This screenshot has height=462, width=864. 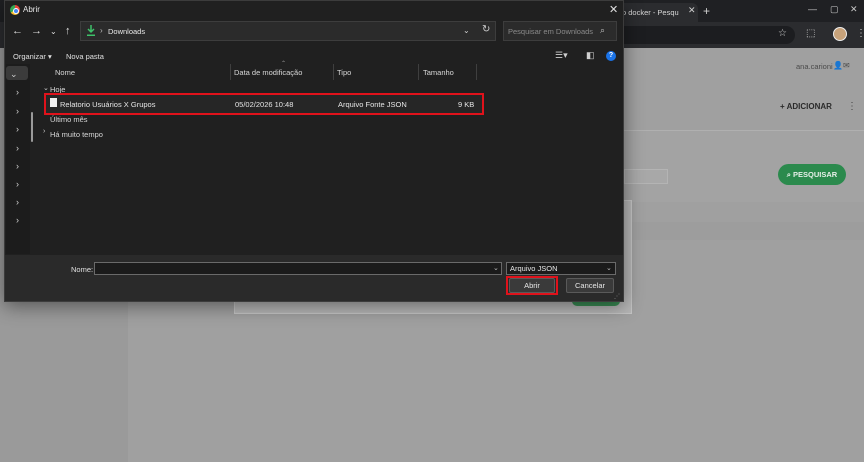 I want to click on organize-button: Organizar ▾, so click(x=32, y=56).